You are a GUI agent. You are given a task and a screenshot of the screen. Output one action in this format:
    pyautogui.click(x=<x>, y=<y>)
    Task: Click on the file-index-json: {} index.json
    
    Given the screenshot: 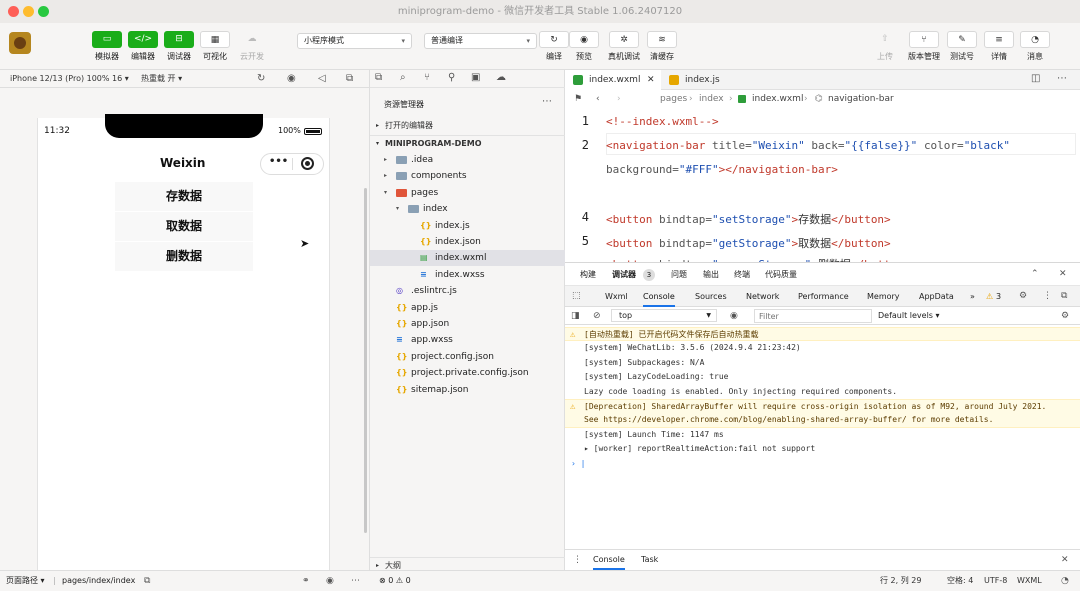 What is the action you would take?
    pyautogui.click(x=467, y=242)
    